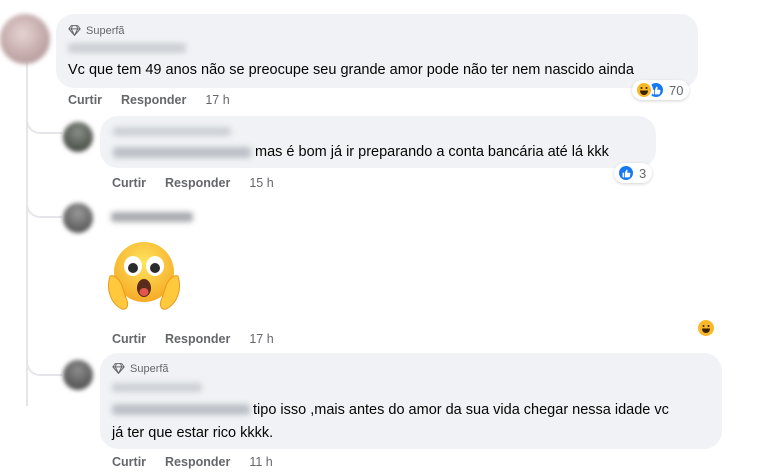  Describe the element at coordinates (193, 433) in the screenshot. I see `comment-text-line-2: já ter que estar rico kkkk.` at that location.